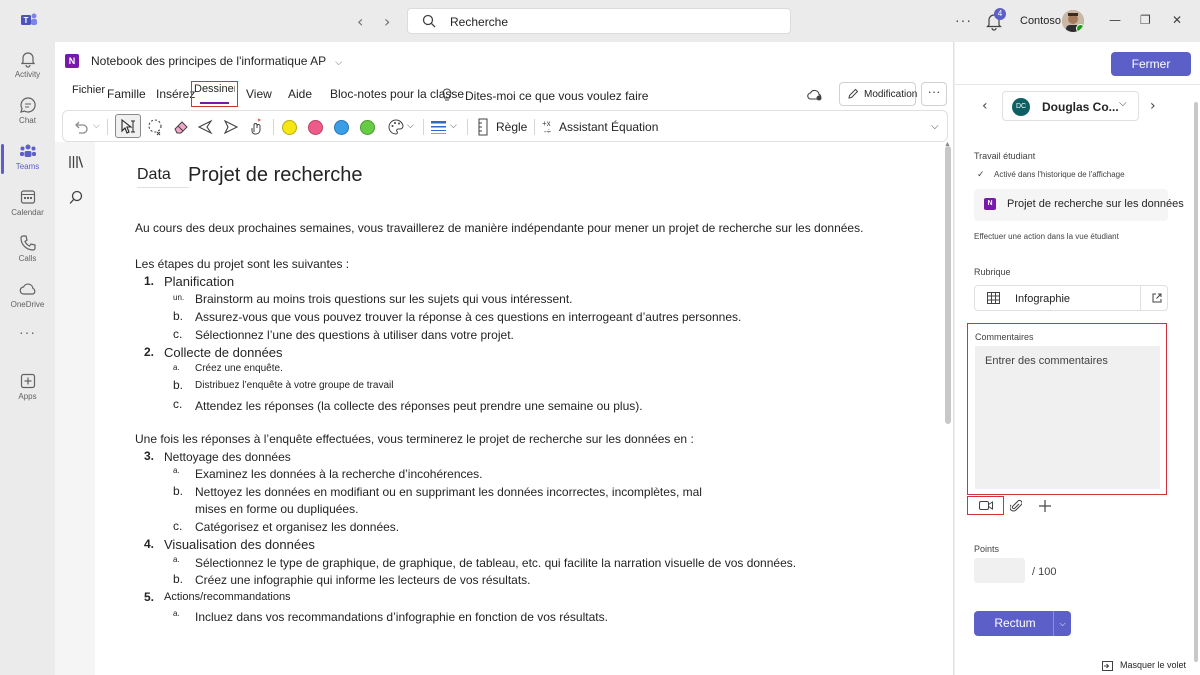  Describe the element at coordinates (259, 94) in the screenshot. I see `tab-view: View` at that location.